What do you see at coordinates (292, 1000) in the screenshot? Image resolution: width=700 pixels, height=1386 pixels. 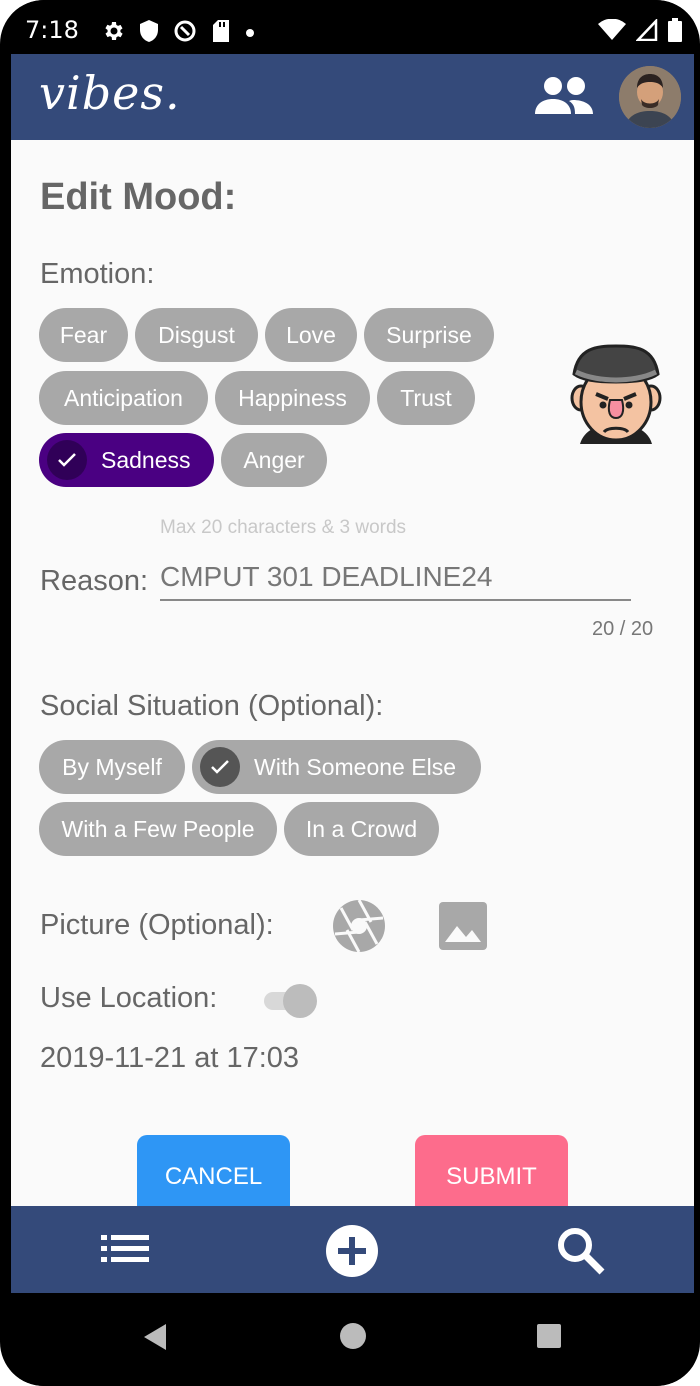 I see `location-toggle` at bounding box center [292, 1000].